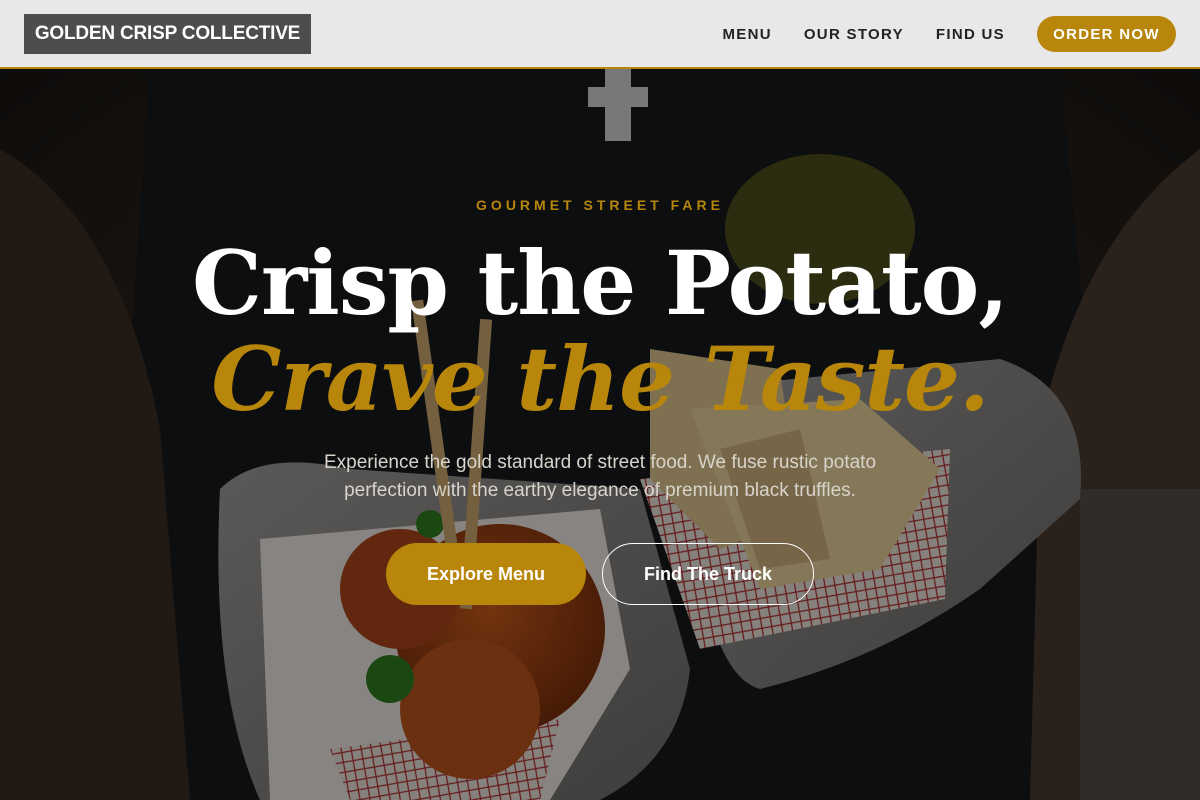  Describe the element at coordinates (1106, 34) in the screenshot. I see `order-now-button: ORDER NOW` at that location.